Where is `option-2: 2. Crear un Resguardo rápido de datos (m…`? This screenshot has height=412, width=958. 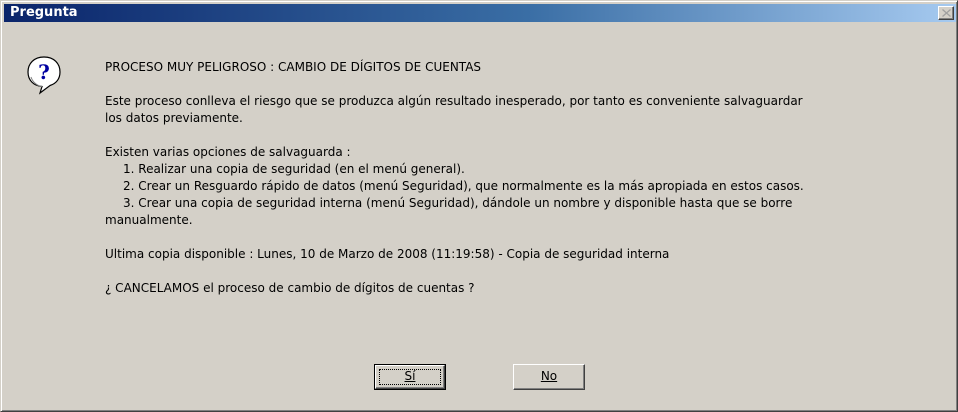 option-2: 2. Crear un Resguardo rápido de datos (m… is located at coordinates (463, 186).